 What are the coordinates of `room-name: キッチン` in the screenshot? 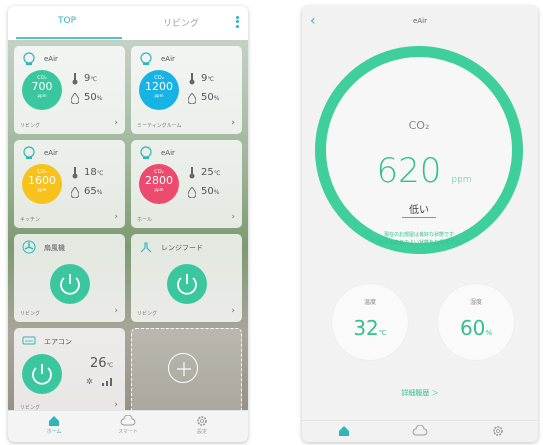 It's located at (30, 220).